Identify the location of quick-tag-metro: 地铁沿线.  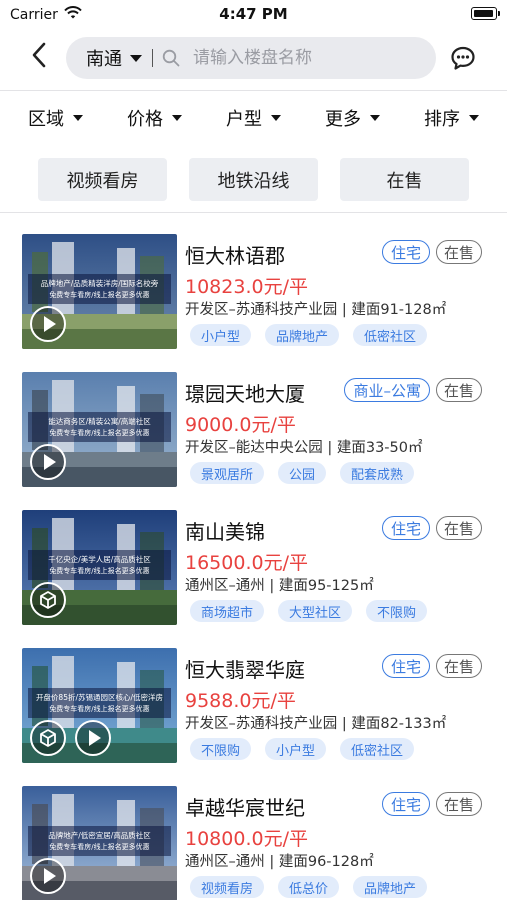
(253, 179).